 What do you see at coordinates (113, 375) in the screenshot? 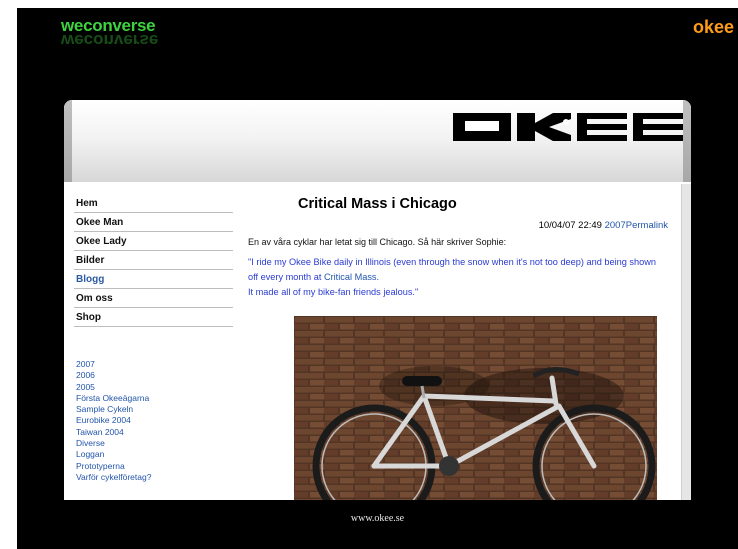
I see `archive-link: 2006` at bounding box center [113, 375].